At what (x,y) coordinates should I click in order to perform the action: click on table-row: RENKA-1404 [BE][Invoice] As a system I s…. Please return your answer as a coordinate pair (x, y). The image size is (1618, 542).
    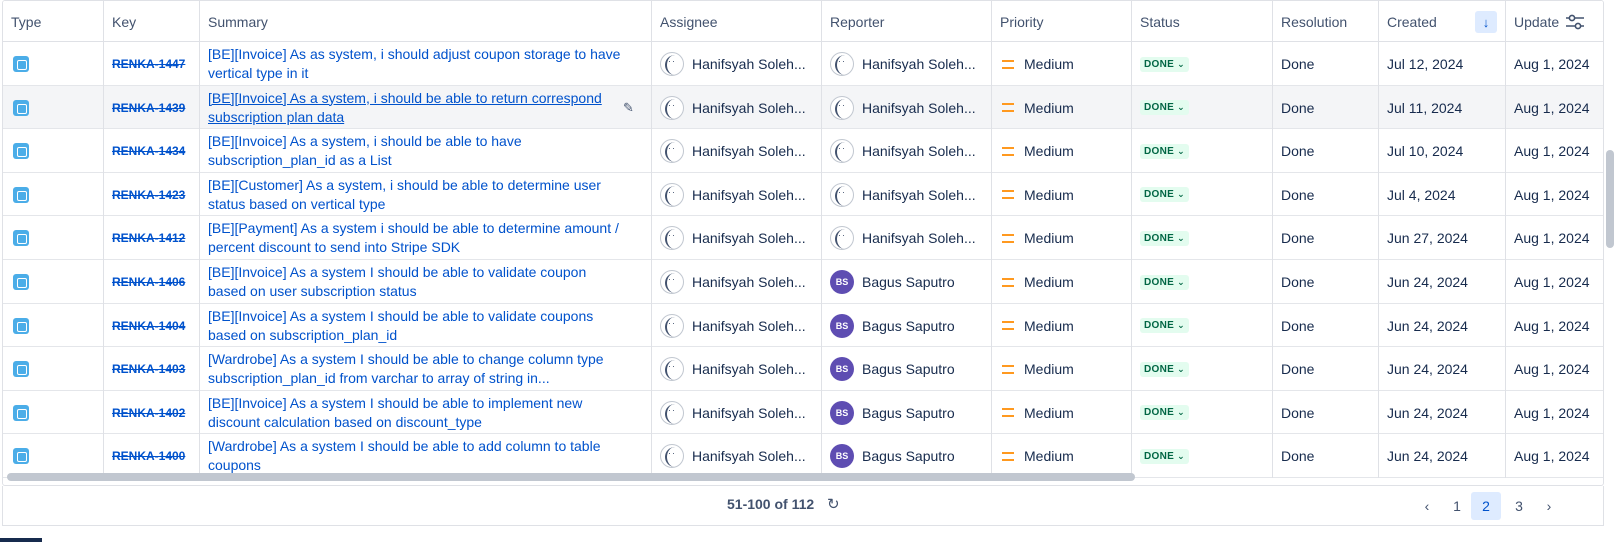
    Looking at the image, I should click on (803, 325).